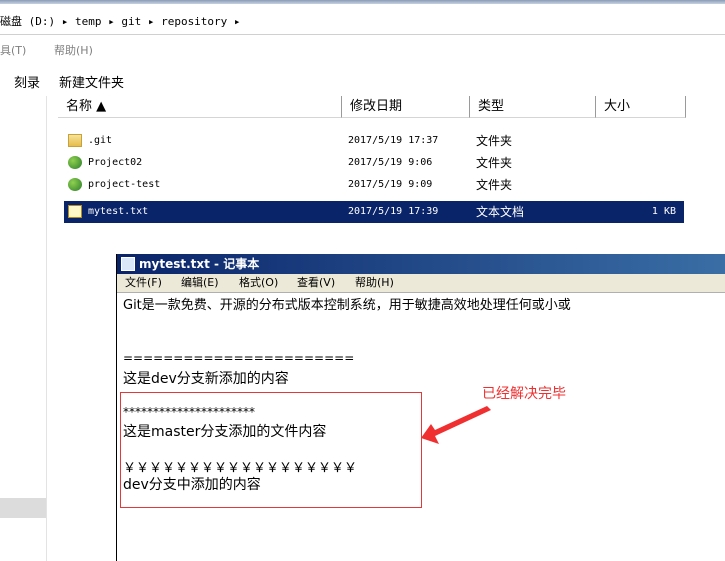  Describe the element at coordinates (374, 283) in the screenshot. I see `notepad-menu-help: 帮助(H)` at that location.